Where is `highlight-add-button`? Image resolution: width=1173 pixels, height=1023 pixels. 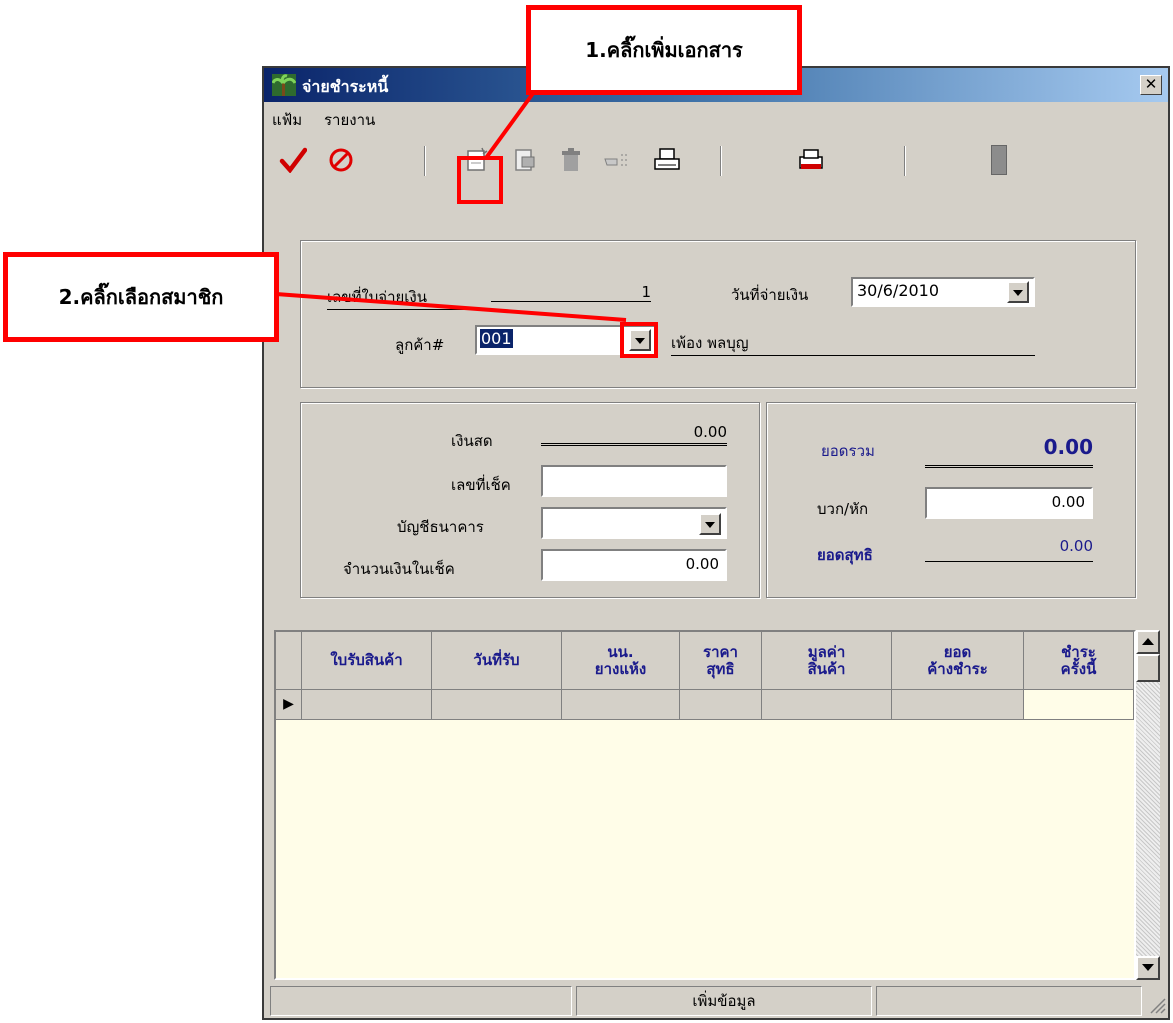 highlight-add-button is located at coordinates (480, 180).